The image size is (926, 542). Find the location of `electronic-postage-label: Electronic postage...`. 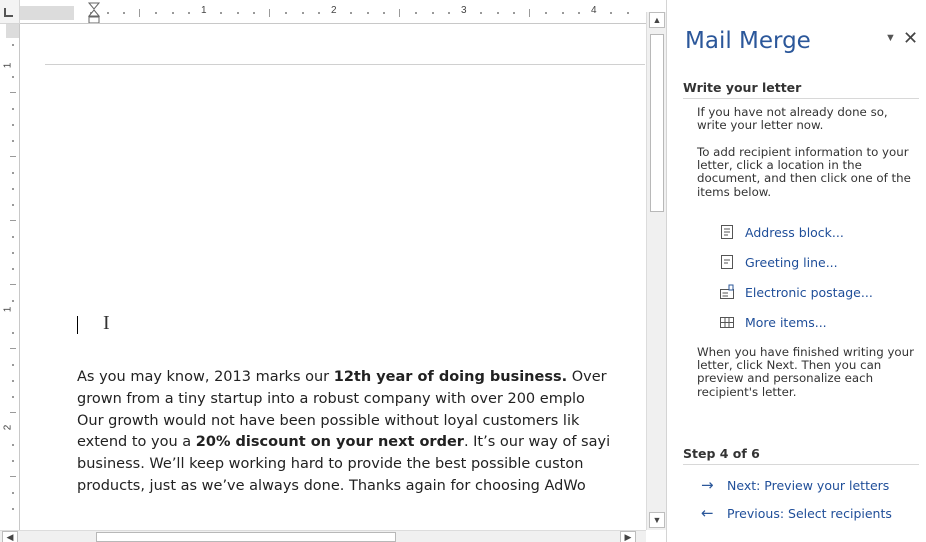

electronic-postage-label: Electronic postage... is located at coordinates (809, 292).